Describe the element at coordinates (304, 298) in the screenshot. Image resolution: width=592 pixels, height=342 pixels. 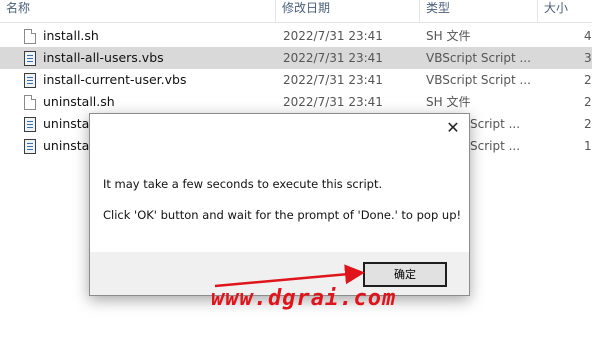
I see `watermark-text: www.dgrai.com` at that location.